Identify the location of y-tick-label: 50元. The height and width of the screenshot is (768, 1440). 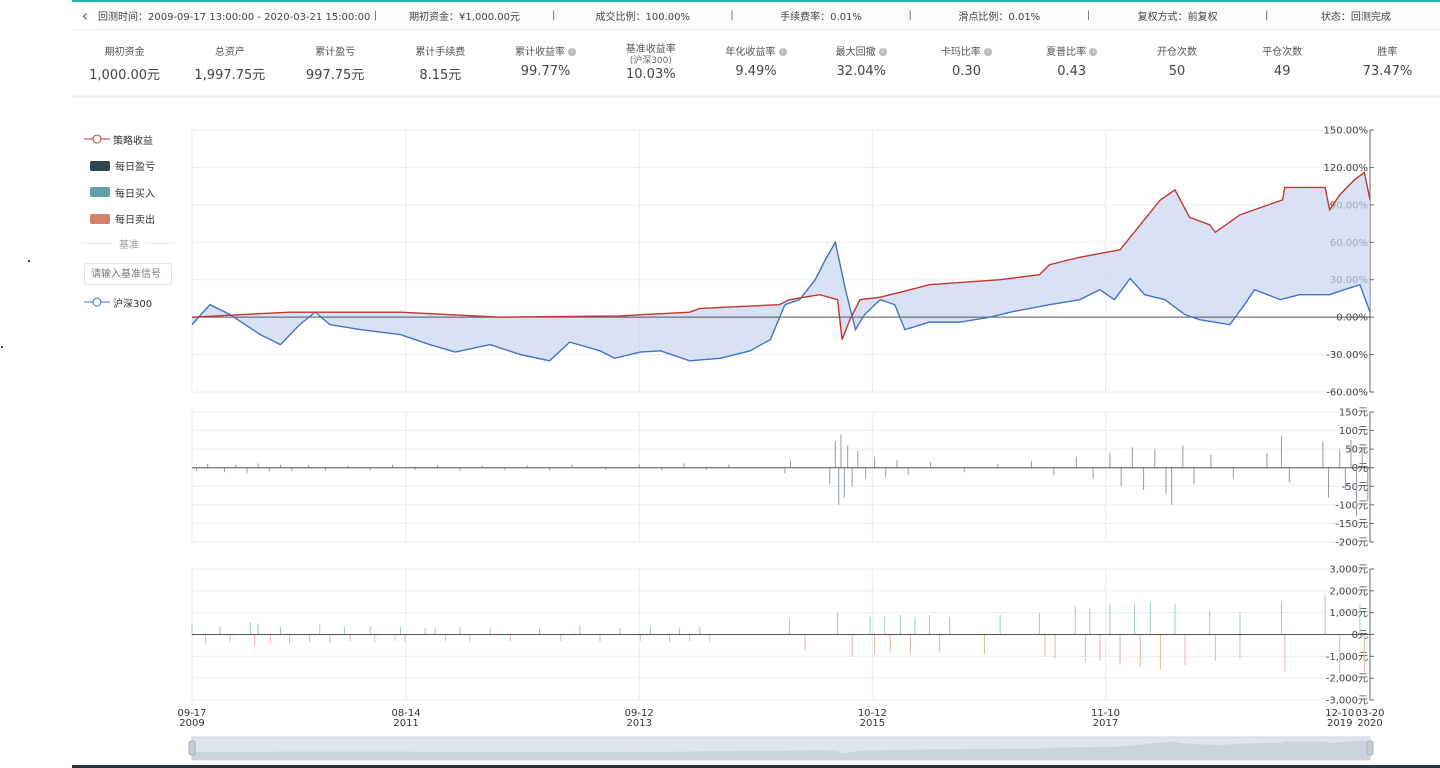
(1356, 450).